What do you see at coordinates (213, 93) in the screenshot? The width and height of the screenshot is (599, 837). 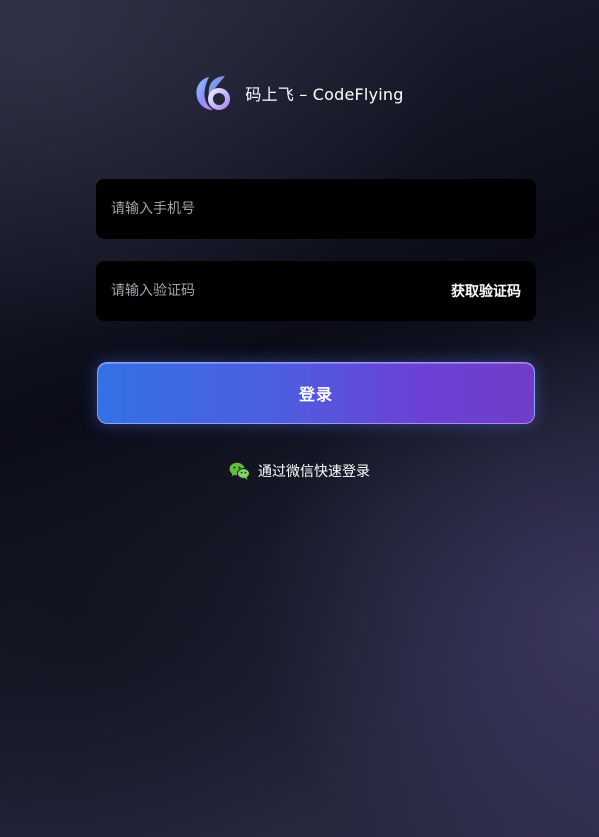 I see `codeflying-logo-icon` at bounding box center [213, 93].